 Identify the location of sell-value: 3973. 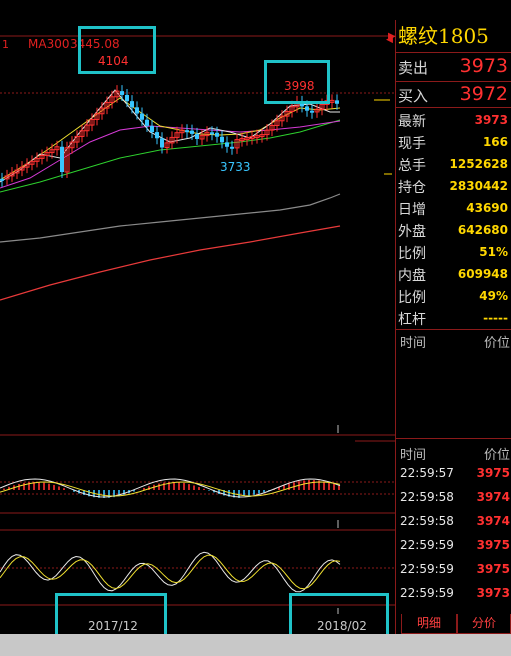
(483, 66).